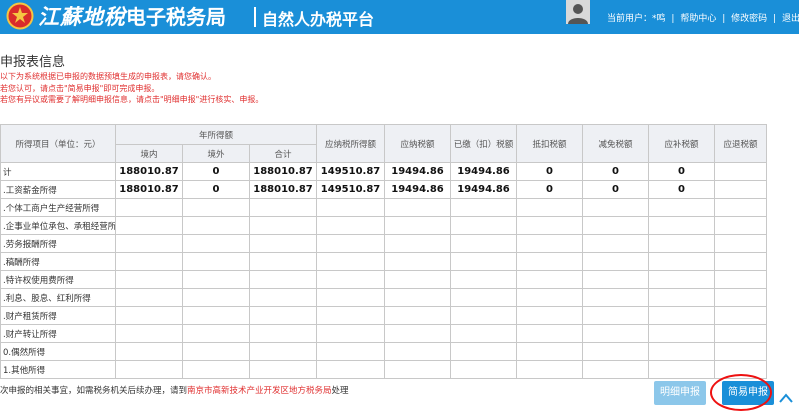  Describe the element at coordinates (790, 17) in the screenshot. I see `logout-link: 退出` at that location.